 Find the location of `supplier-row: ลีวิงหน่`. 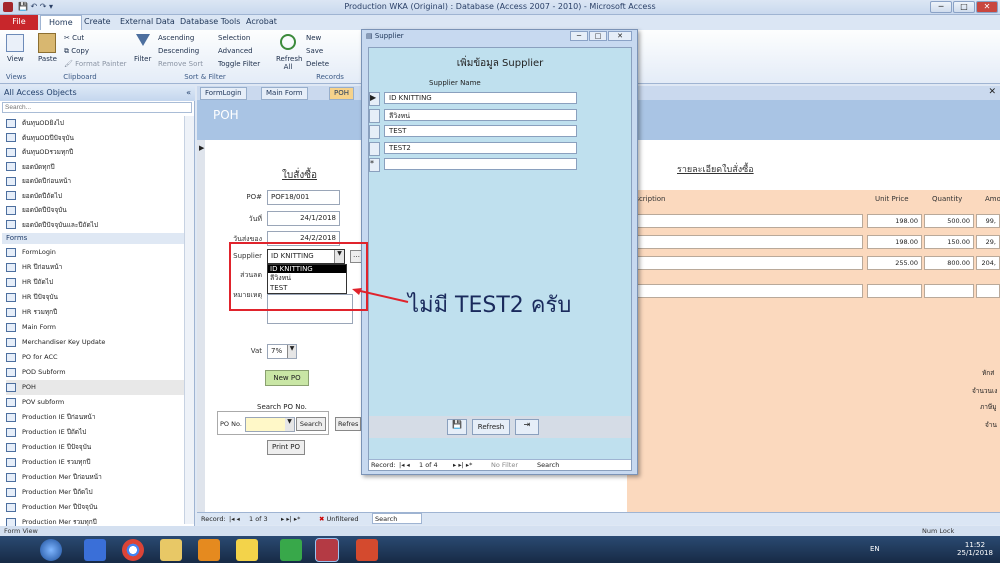

supplier-row: ลีวิงหน่ is located at coordinates (480, 114).